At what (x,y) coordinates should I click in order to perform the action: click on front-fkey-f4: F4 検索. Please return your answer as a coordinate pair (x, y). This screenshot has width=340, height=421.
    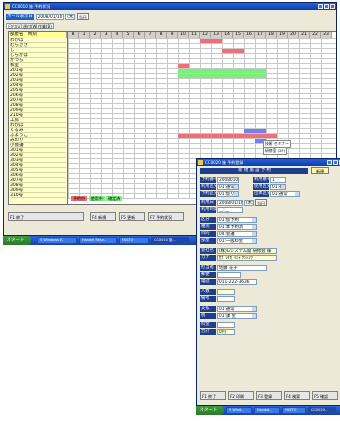
    Looking at the image, I should click on (297, 395).